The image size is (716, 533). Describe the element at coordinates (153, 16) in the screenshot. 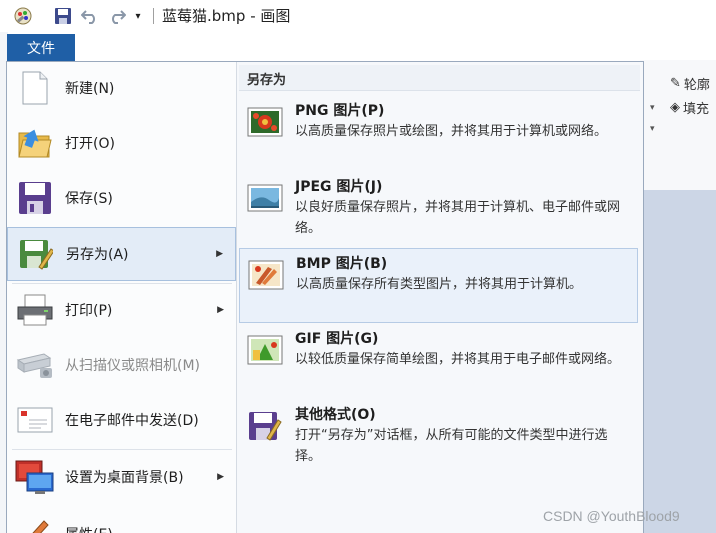

I see `title-separator` at that location.